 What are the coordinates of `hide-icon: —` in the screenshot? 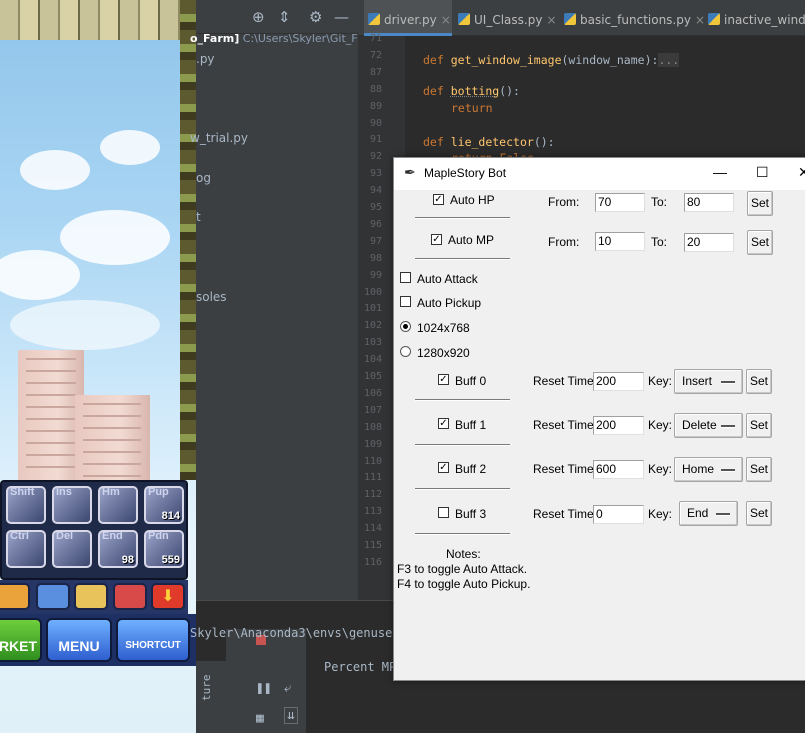 It's located at (341, 17).